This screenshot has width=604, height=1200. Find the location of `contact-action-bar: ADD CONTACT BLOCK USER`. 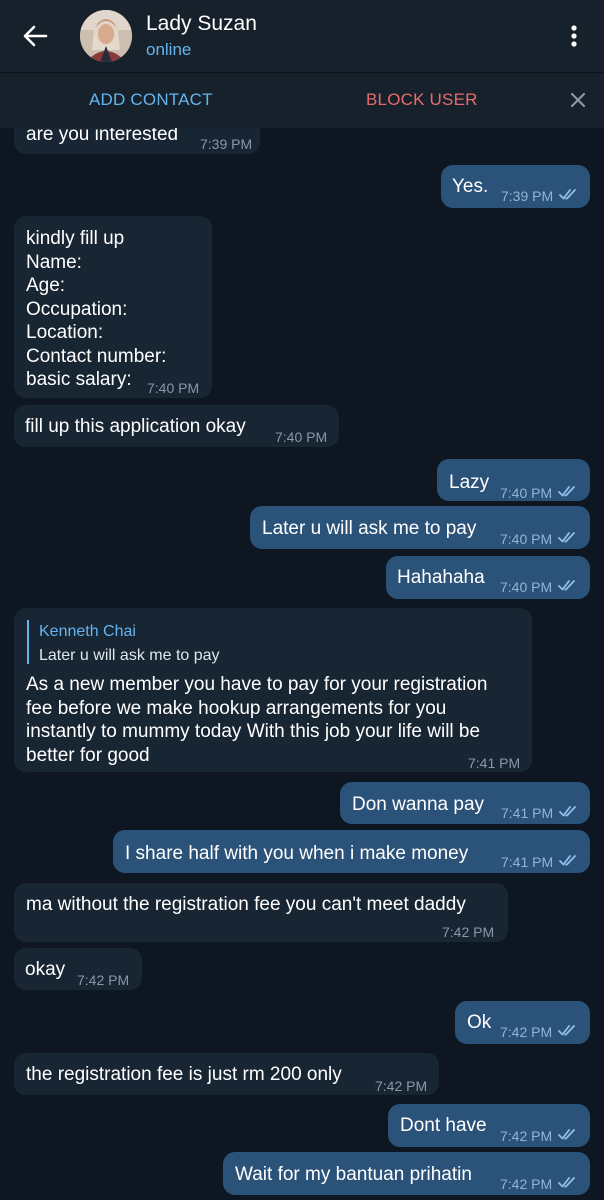

contact-action-bar: ADD CONTACT BLOCK USER is located at coordinates (302, 100).